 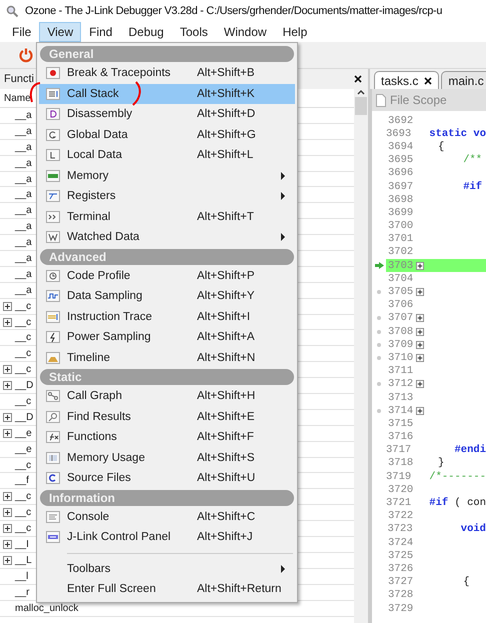 What do you see at coordinates (46, 608) in the screenshot?
I see `function-name: malloc_unlock` at bounding box center [46, 608].